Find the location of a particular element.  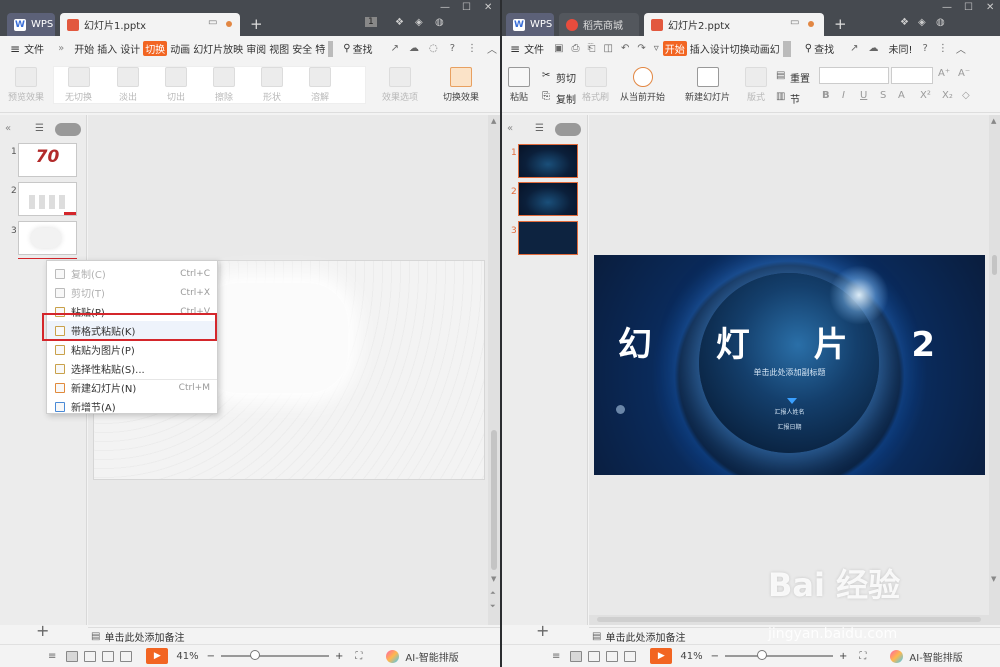

collapse-ribbon-icon: ︿ is located at coordinates (961, 48).